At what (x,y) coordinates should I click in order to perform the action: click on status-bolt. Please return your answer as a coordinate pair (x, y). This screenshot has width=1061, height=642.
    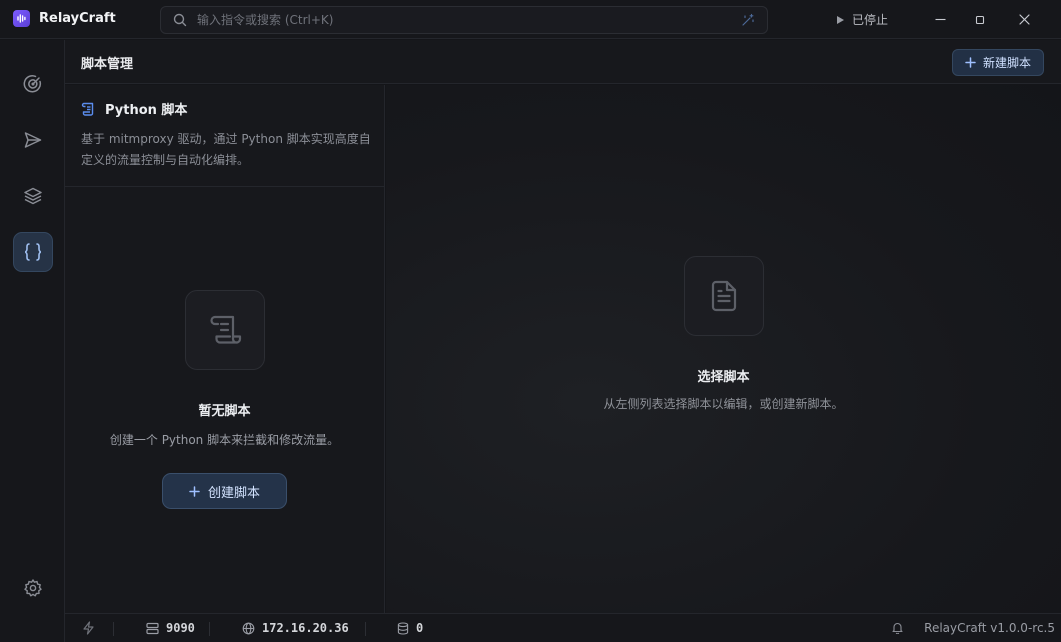
    Looking at the image, I should click on (88, 628).